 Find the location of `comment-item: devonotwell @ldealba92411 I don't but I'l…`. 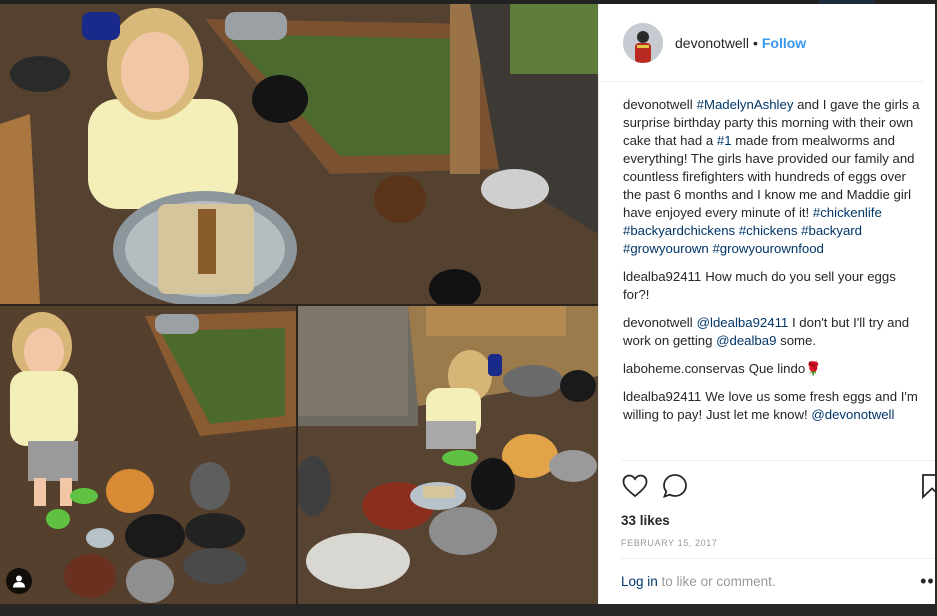

comment-item: devonotwell @ldealba92411 I don't but I'l… is located at coordinates (773, 332).